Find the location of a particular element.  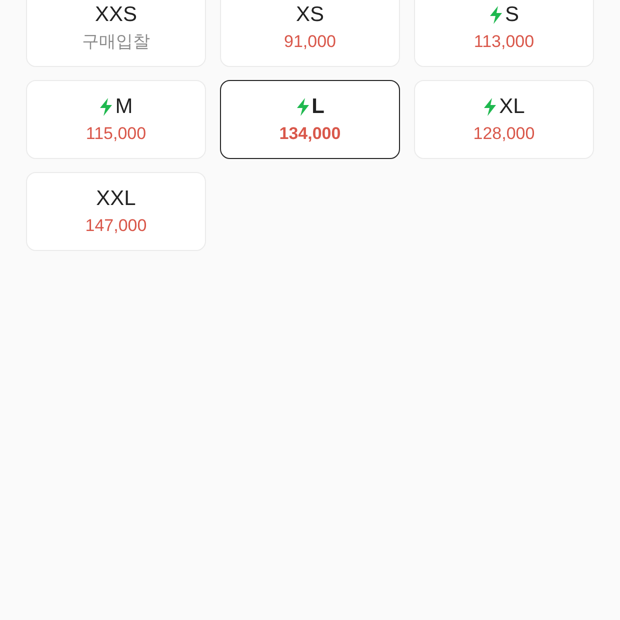

size-price: 115,000 is located at coordinates (116, 133).